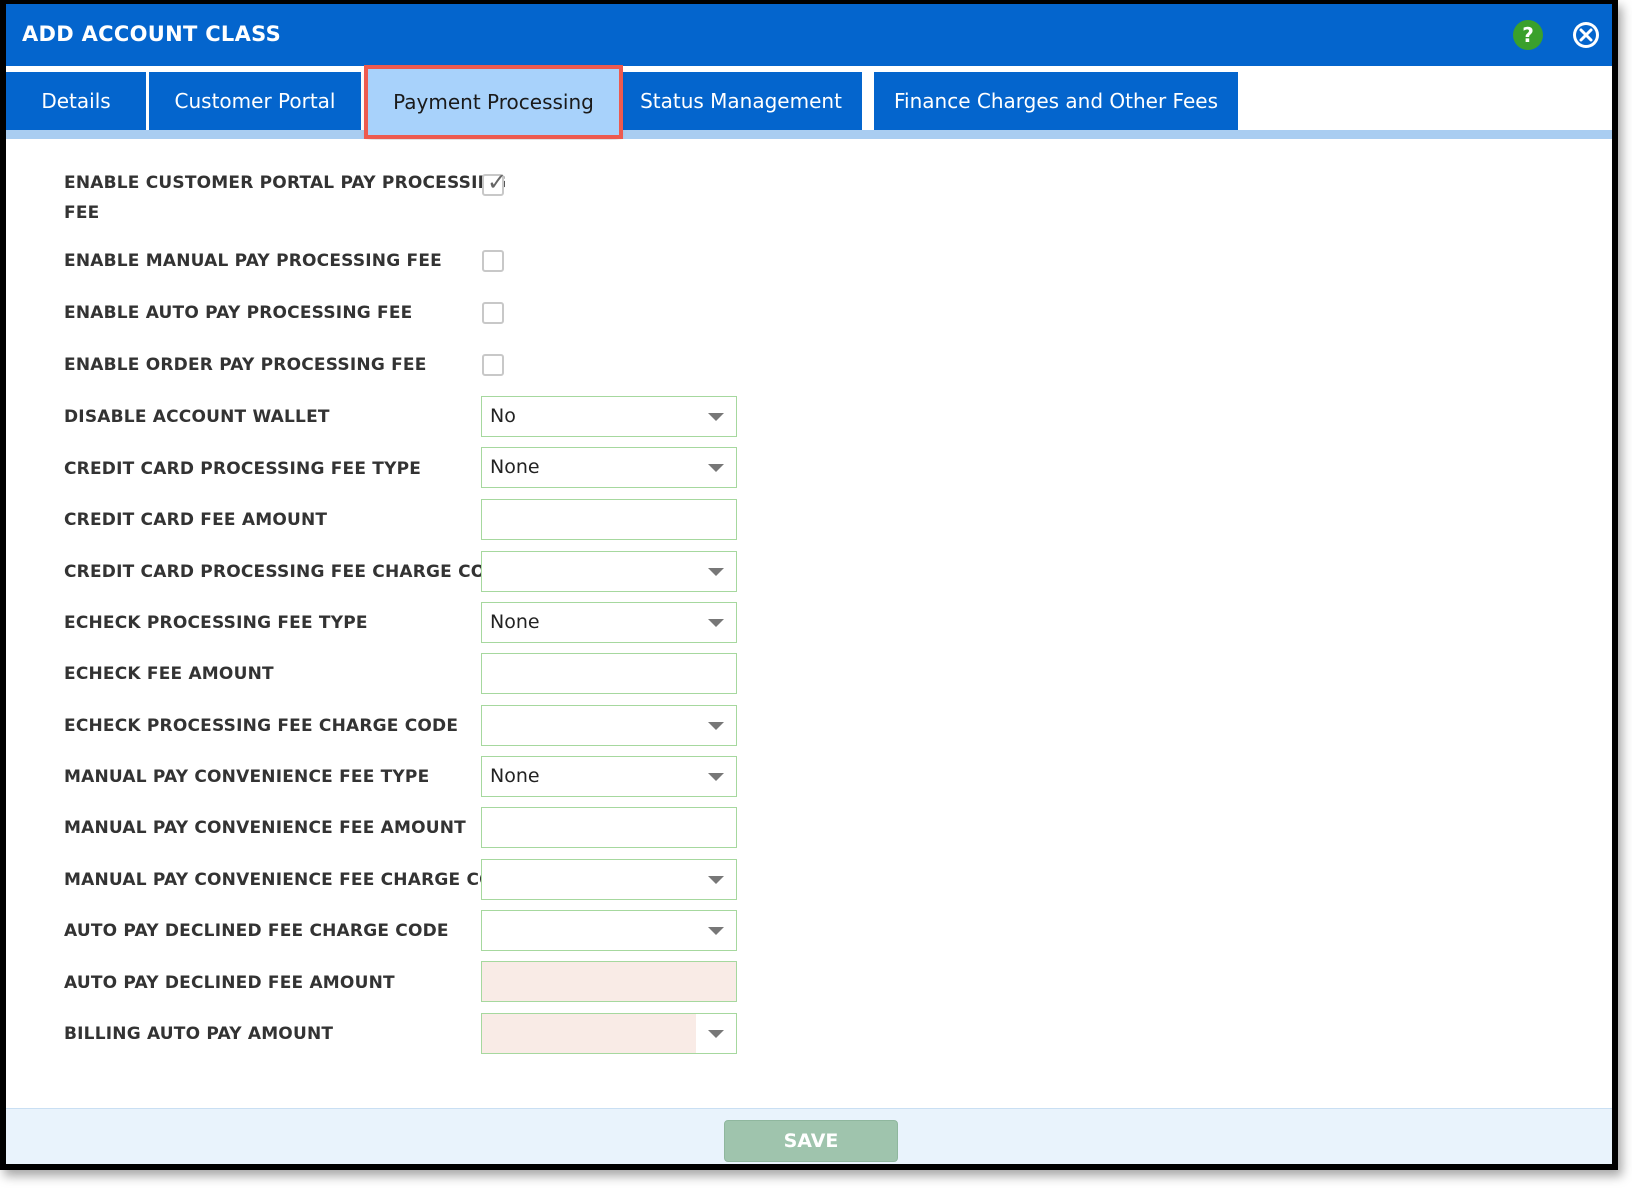 This screenshot has height=1188, width=1632. Describe the element at coordinates (609, 725) in the screenshot. I see `select-echeck-fee-charge-code` at that location.